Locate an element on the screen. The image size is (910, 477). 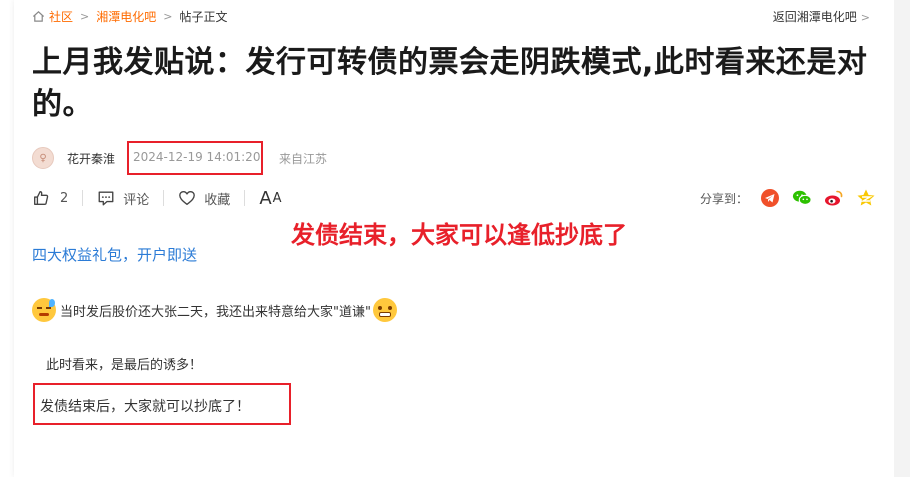
share-label: 分享到： is located at coordinates (723, 198).